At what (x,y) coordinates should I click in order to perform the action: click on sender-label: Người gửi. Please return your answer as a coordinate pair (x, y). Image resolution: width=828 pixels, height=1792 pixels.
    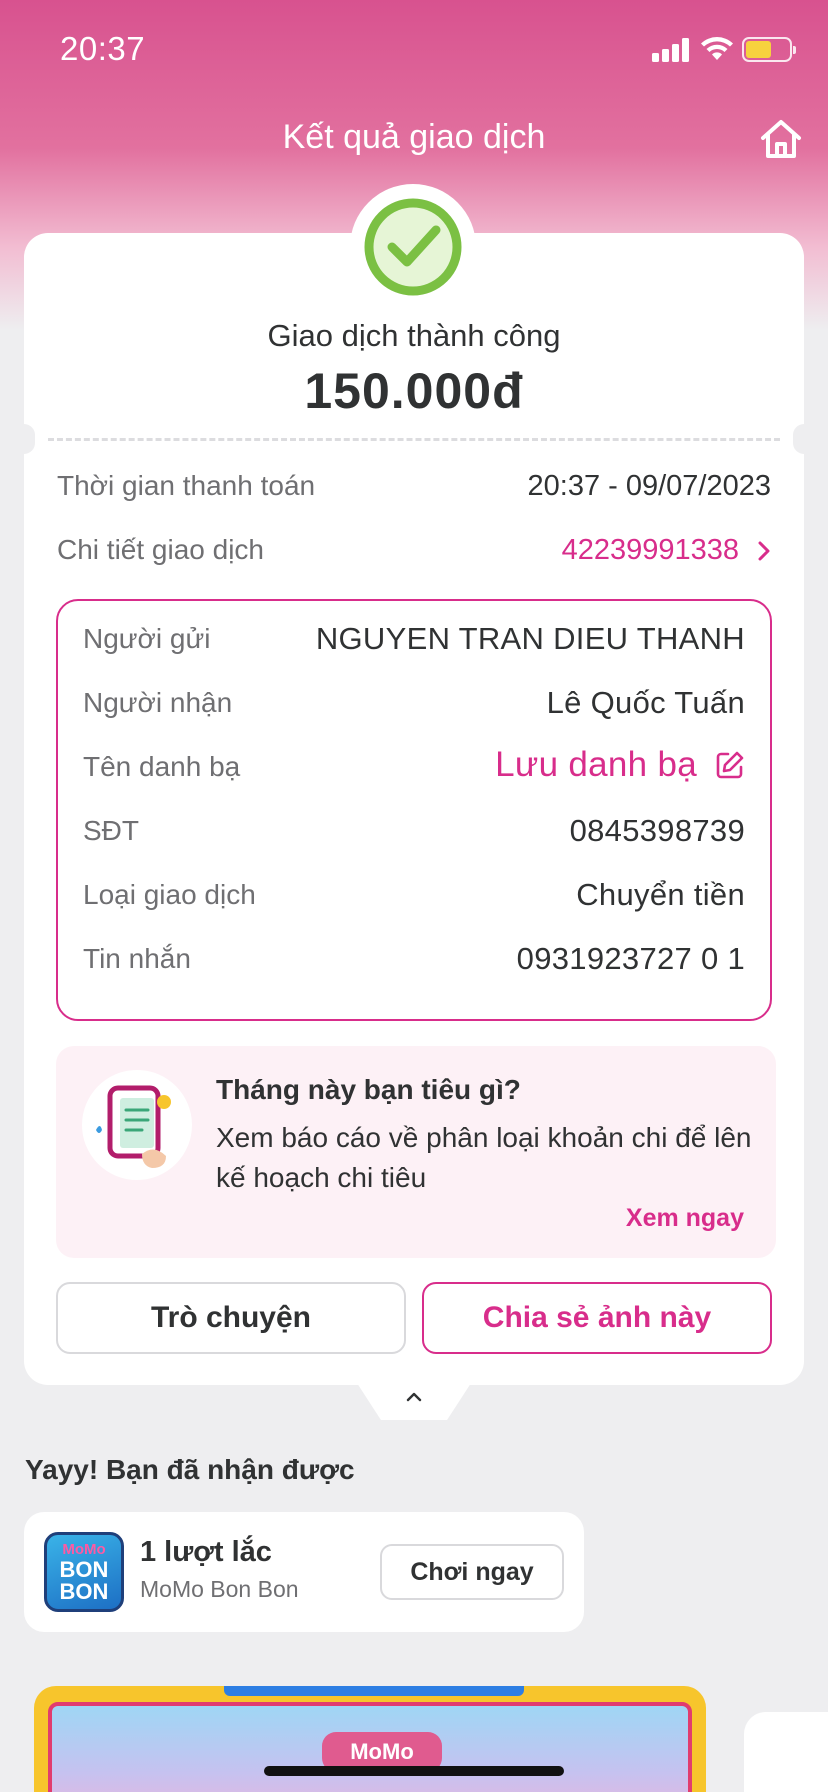
    Looking at the image, I should click on (147, 638).